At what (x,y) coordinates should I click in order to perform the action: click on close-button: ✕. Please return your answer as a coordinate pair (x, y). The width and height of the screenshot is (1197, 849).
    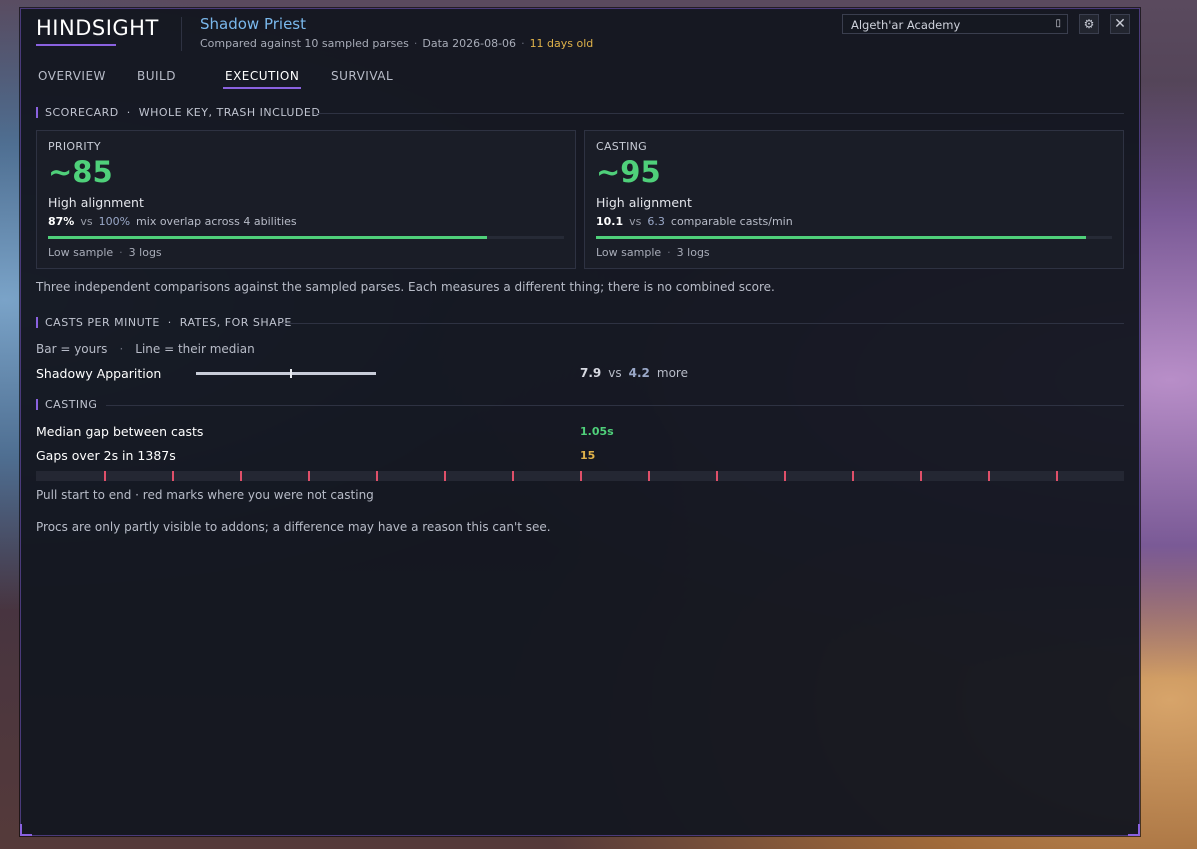
    Looking at the image, I should click on (1120, 24).